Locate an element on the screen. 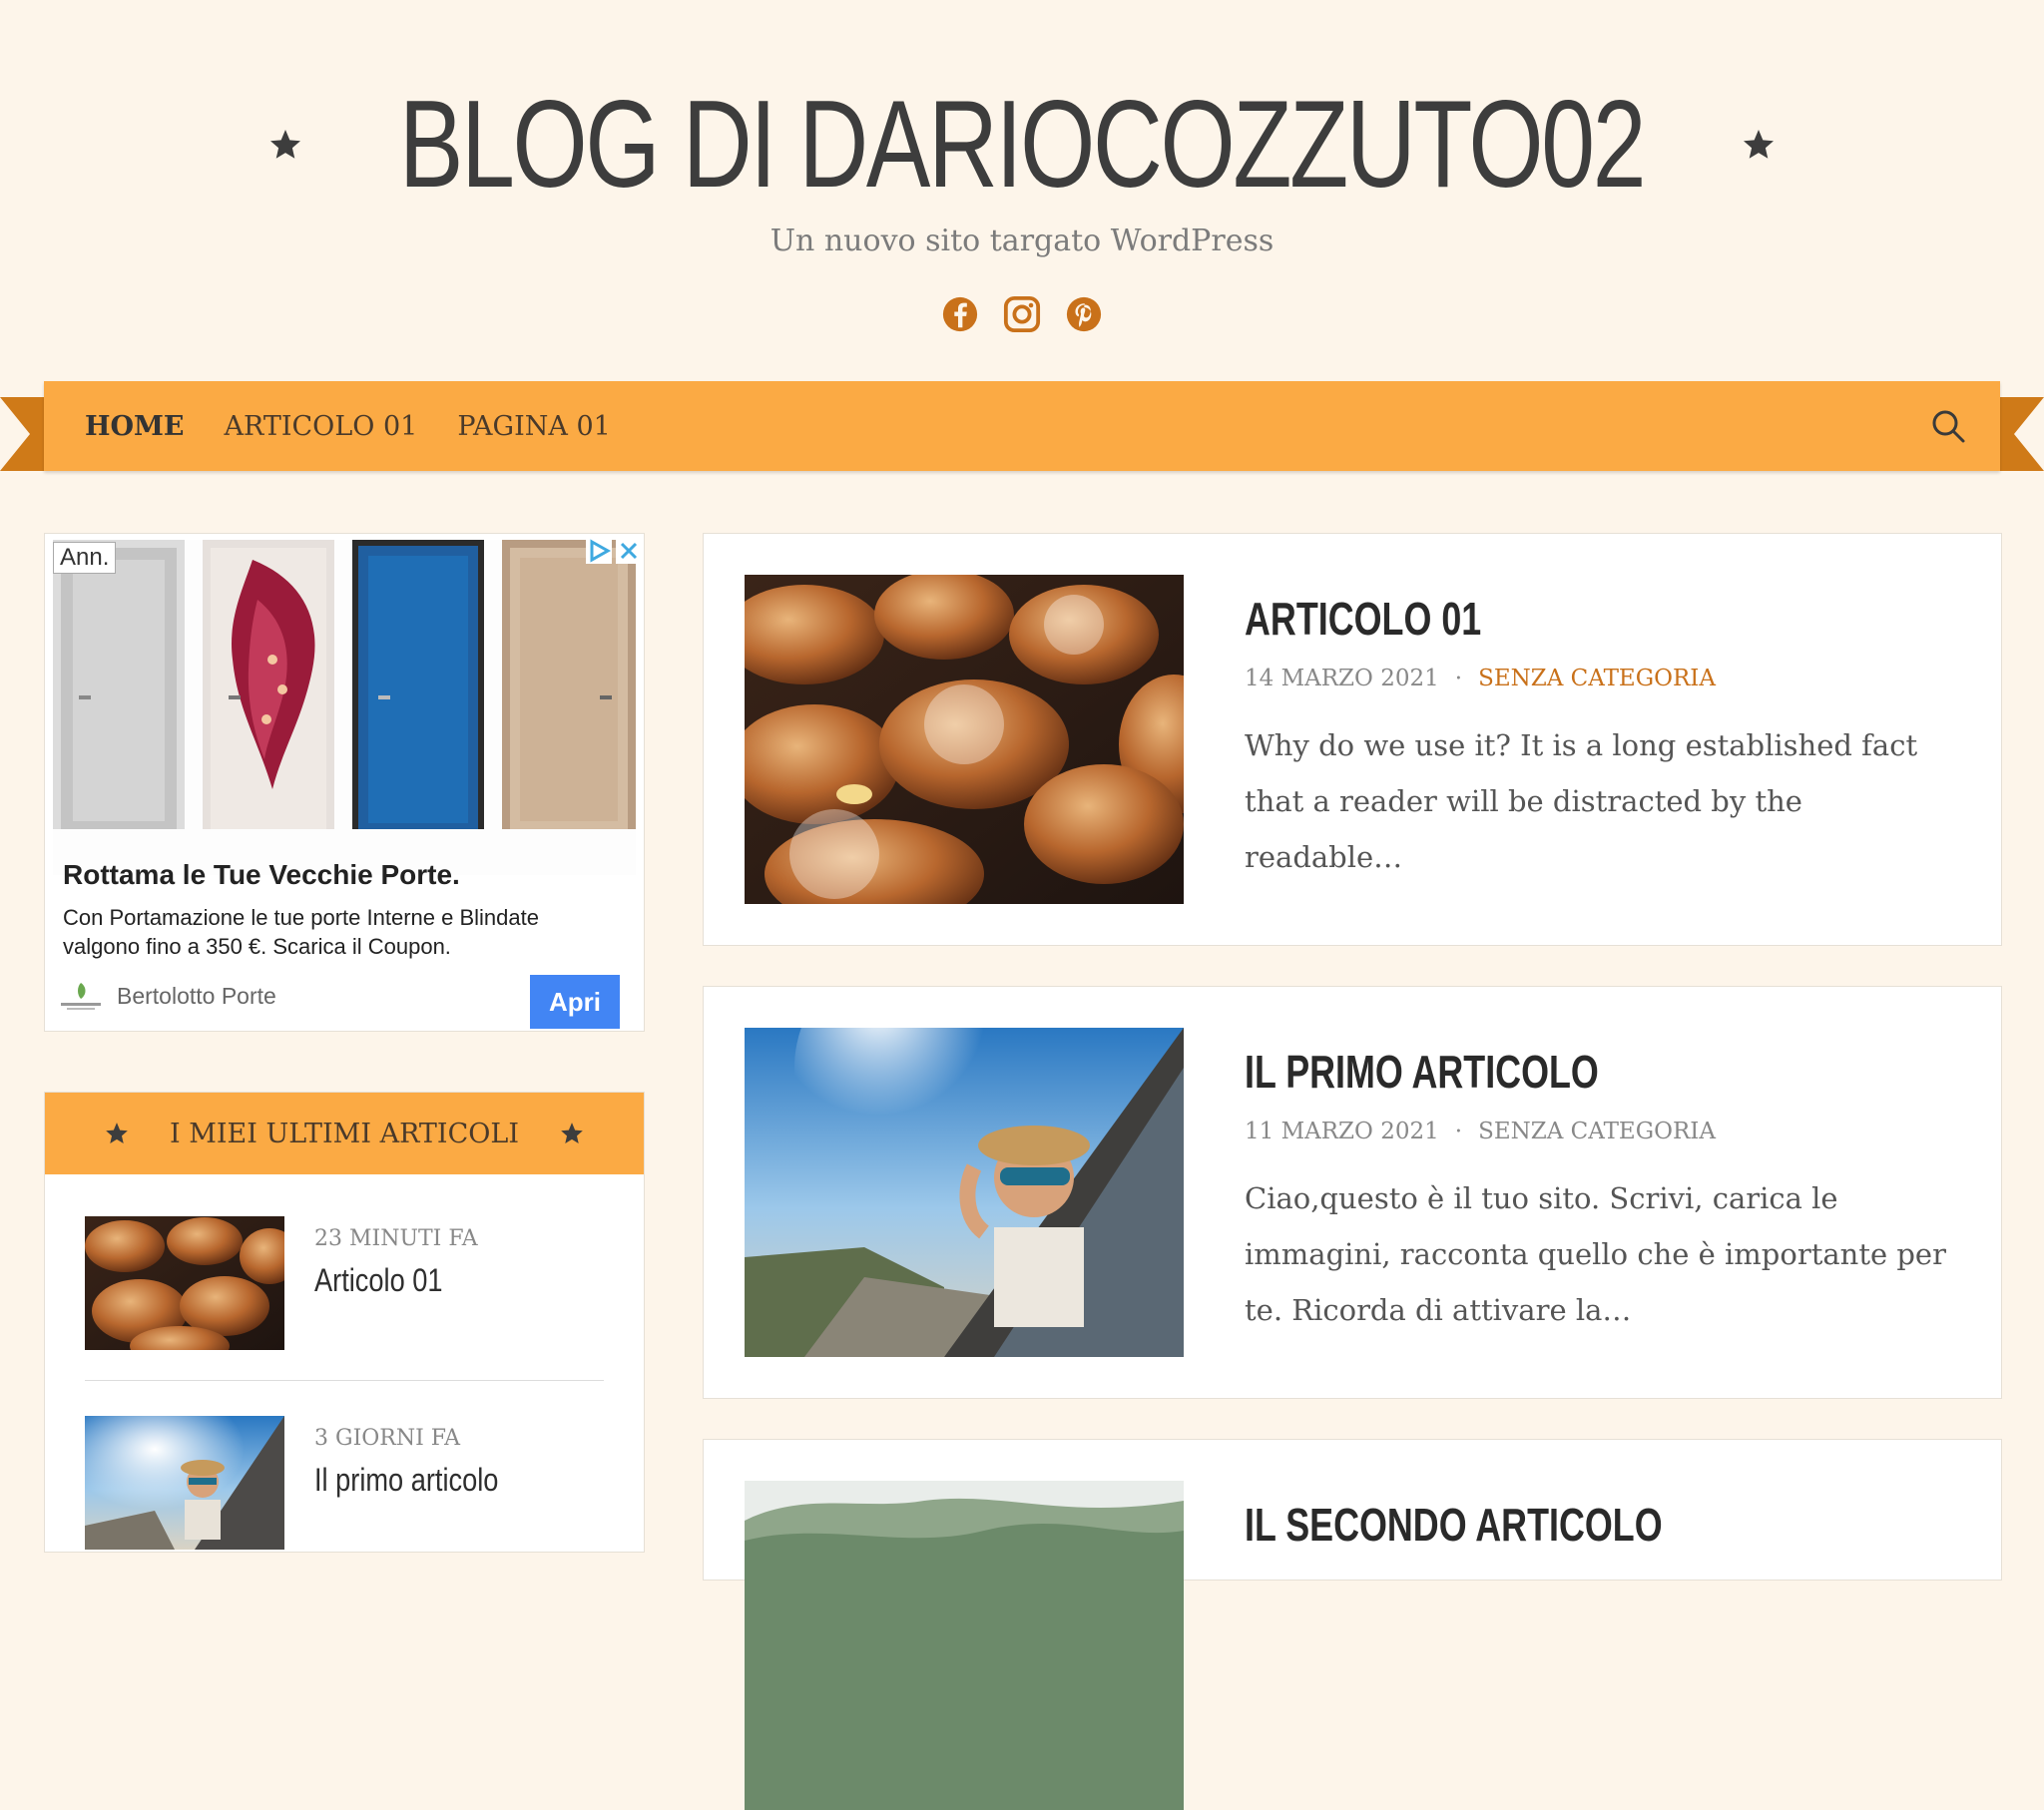  nav-item-articolo-01: ARTICOLO 01 is located at coordinates (321, 427).